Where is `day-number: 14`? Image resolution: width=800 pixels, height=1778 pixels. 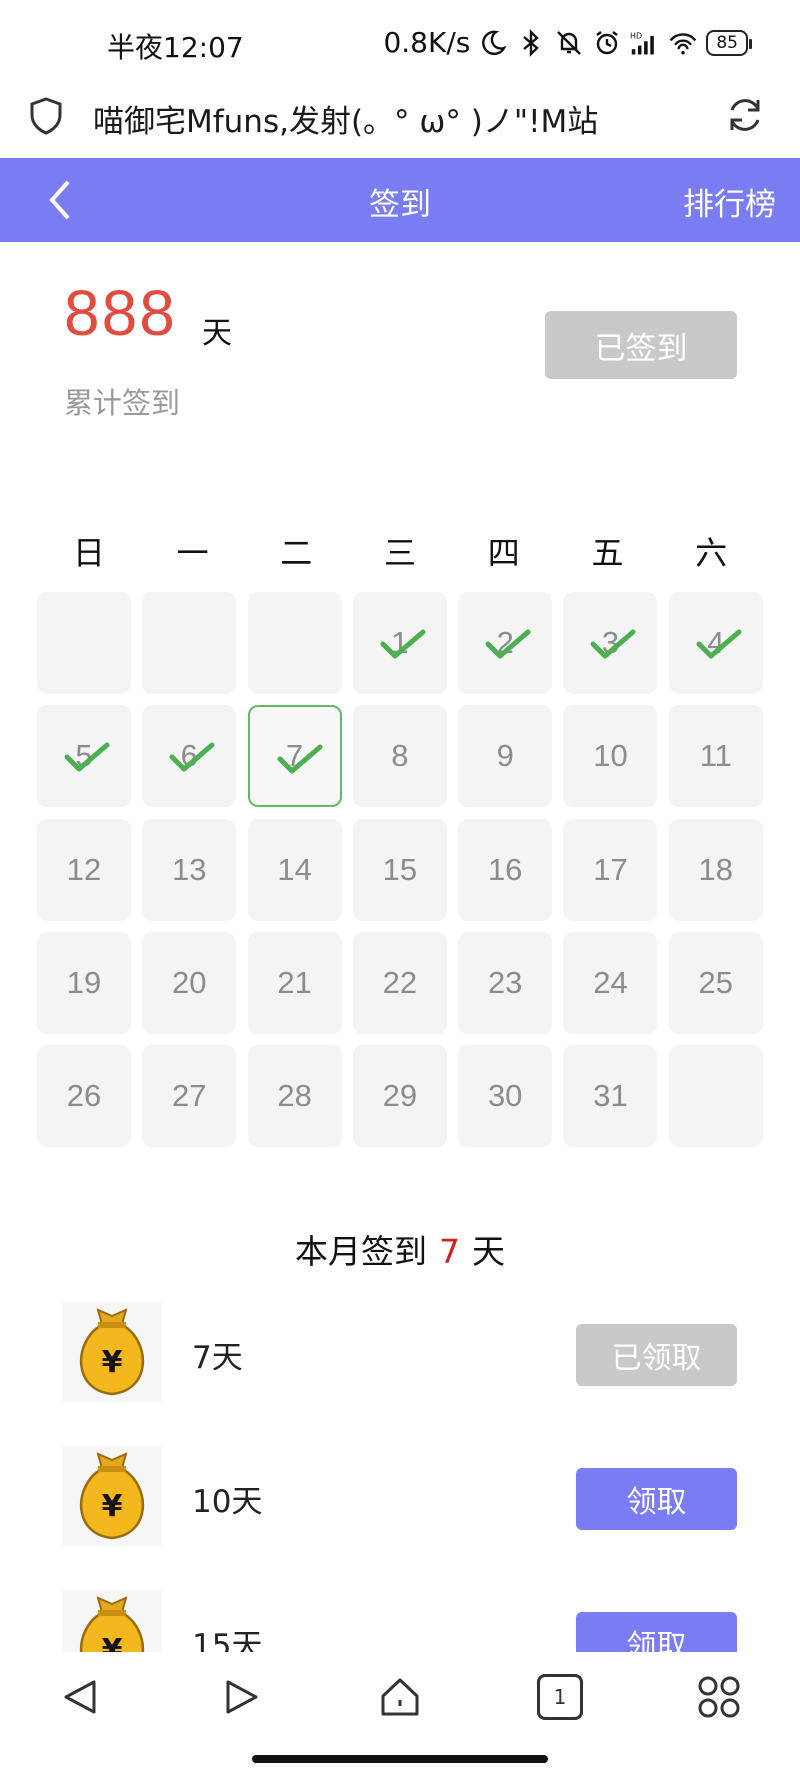 day-number: 14 is located at coordinates (294, 869).